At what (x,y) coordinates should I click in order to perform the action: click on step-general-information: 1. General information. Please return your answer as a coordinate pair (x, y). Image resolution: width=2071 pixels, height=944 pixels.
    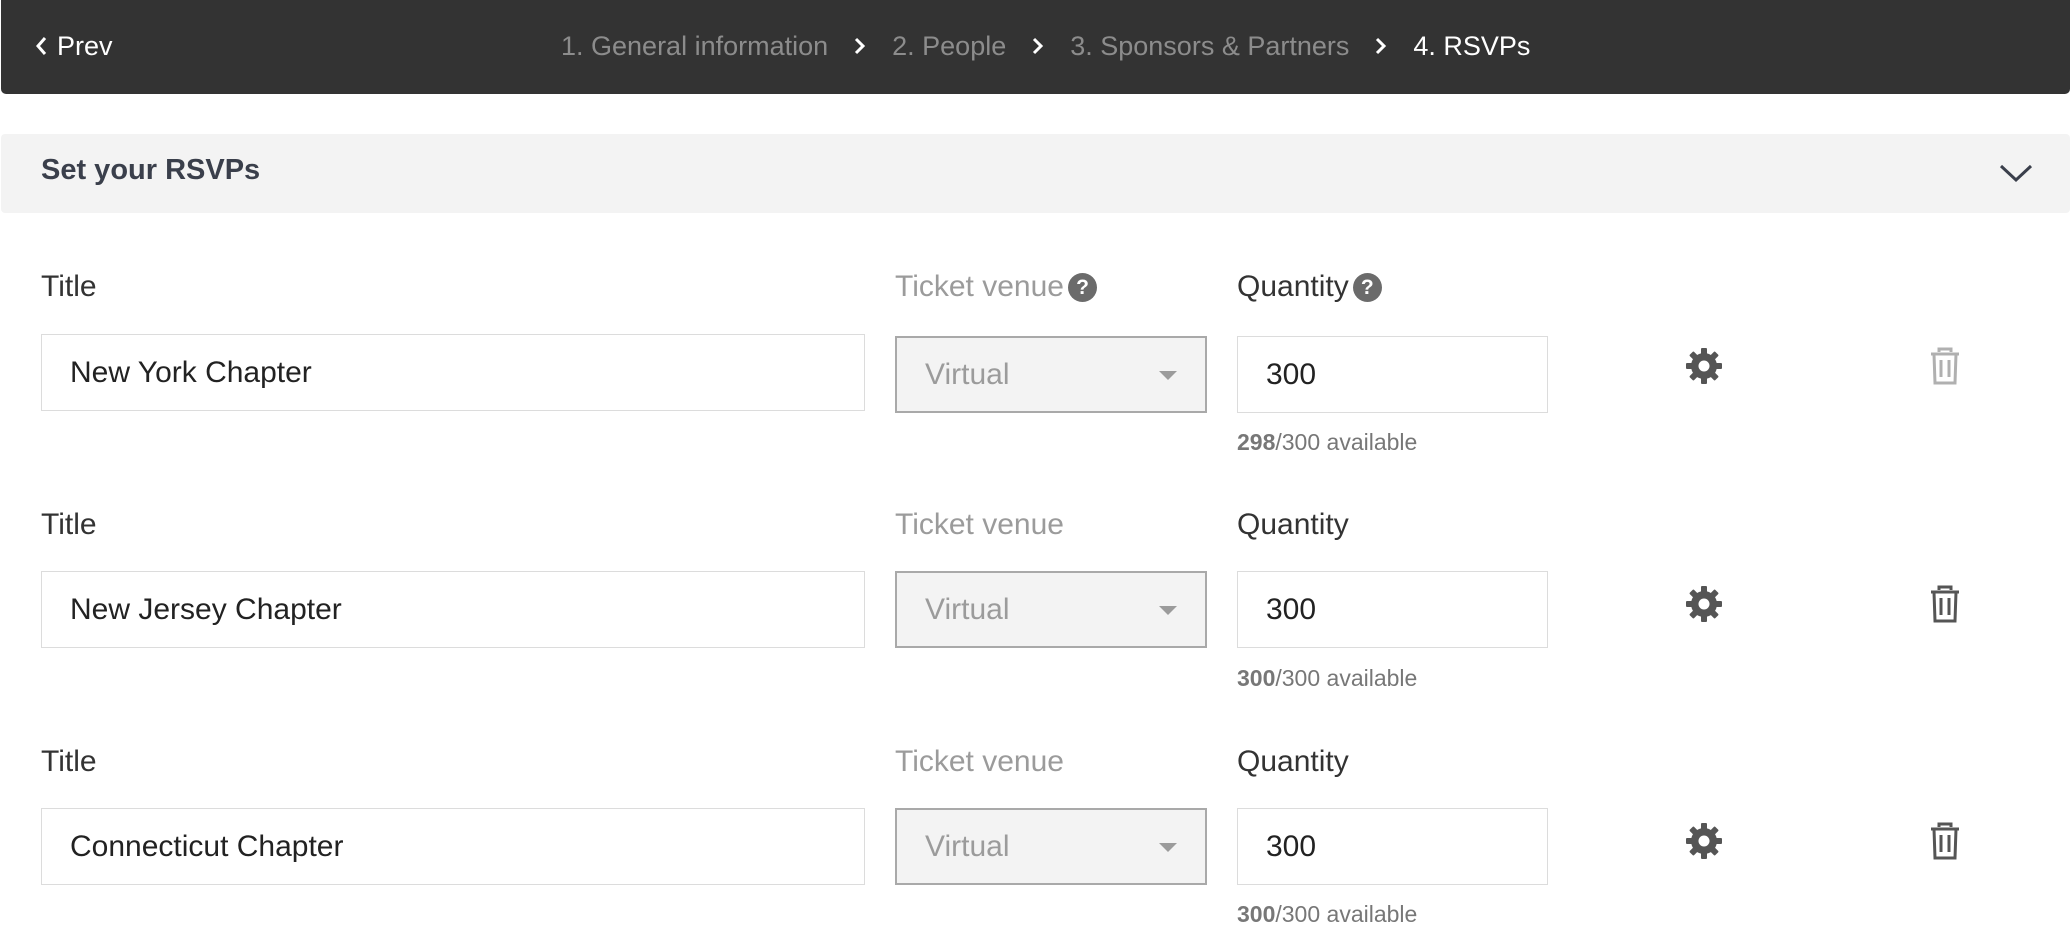
    Looking at the image, I should click on (694, 46).